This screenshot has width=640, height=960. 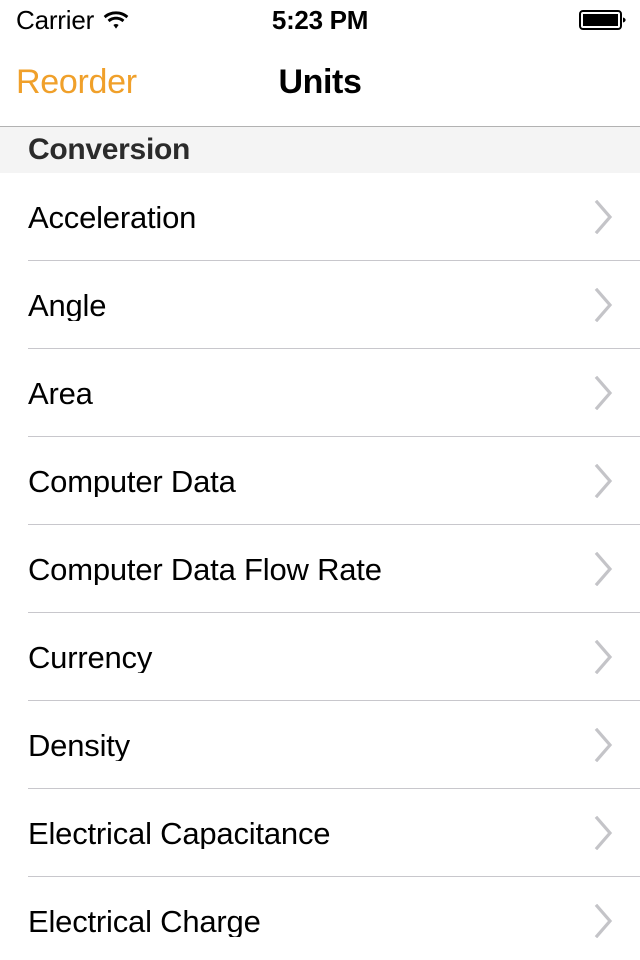 I want to click on status-bar: Carrier 5:23 PM, so click(x=320, y=20).